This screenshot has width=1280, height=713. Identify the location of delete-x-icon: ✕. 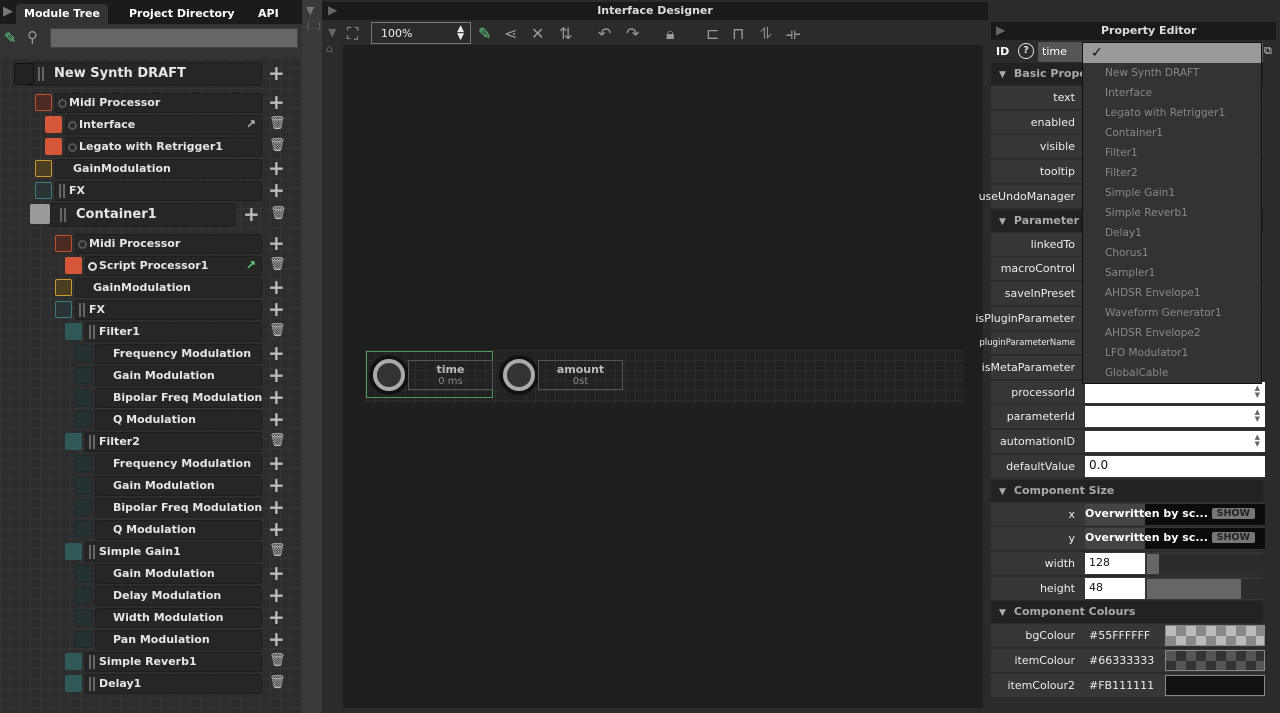
(537, 33).